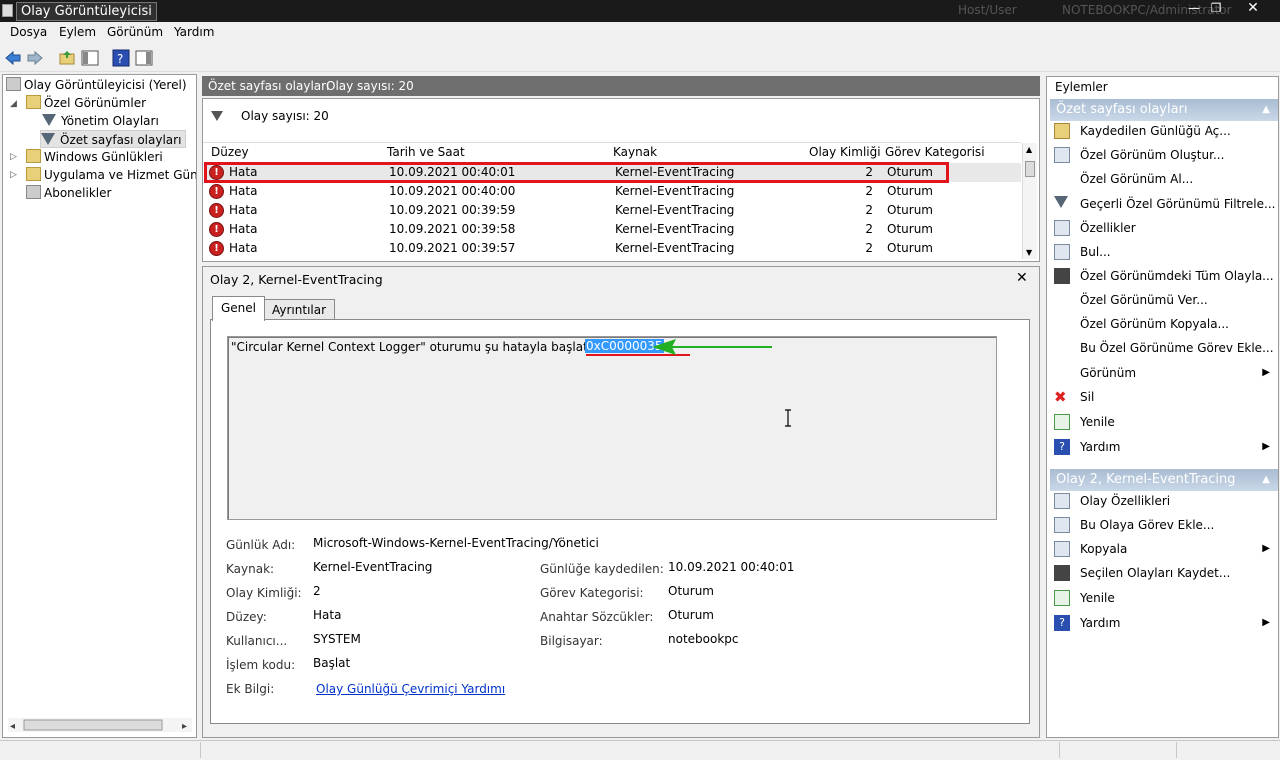 Image resolution: width=1280 pixels, height=760 pixels. I want to click on tree-item-admin-events: Yönetim Olayları, so click(100, 121).